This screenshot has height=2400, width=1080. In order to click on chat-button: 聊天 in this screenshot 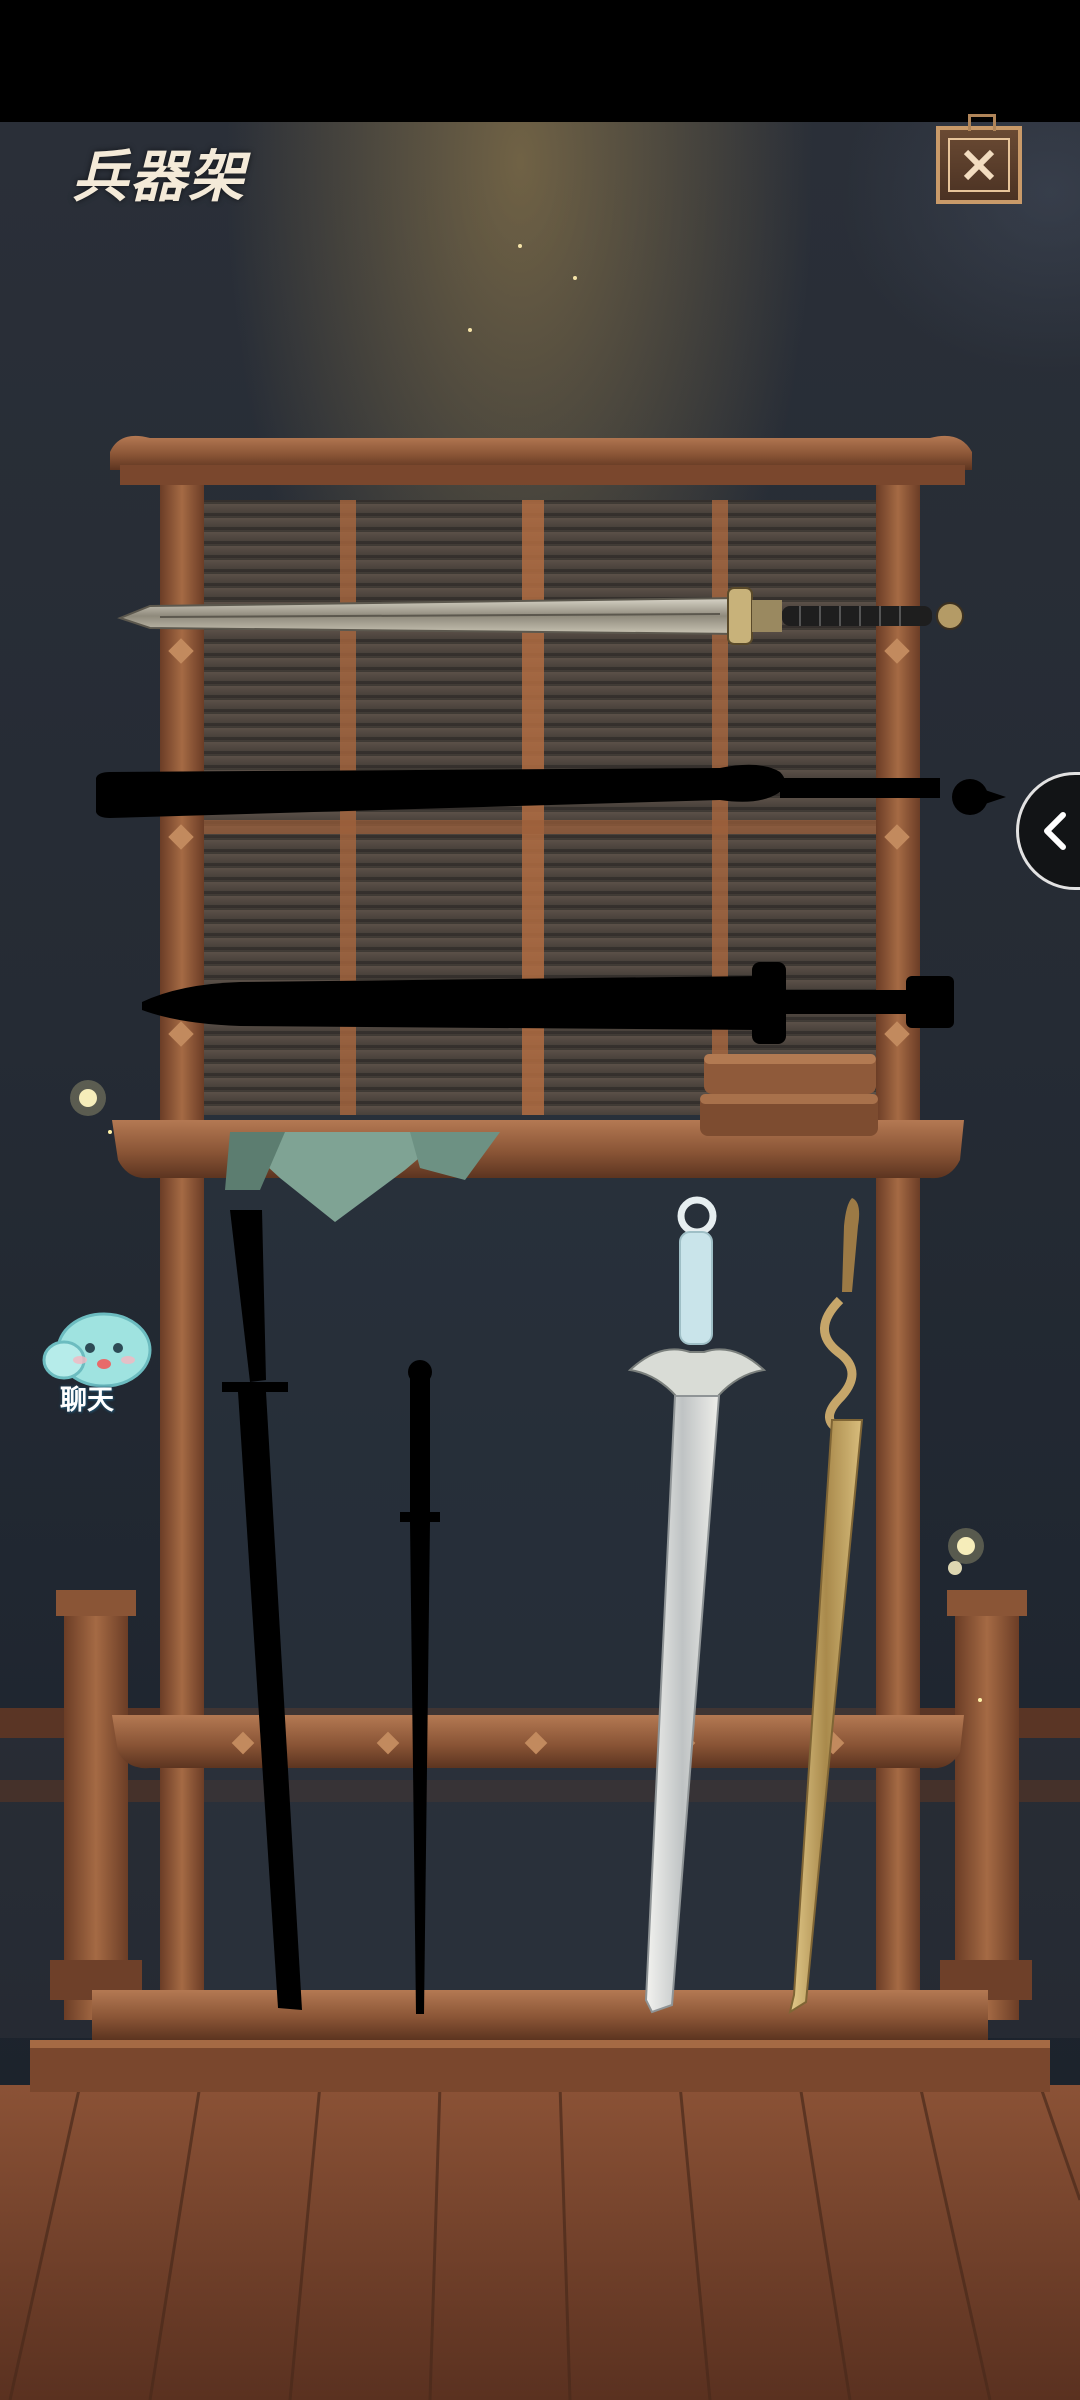, I will do `click(97, 1363)`.